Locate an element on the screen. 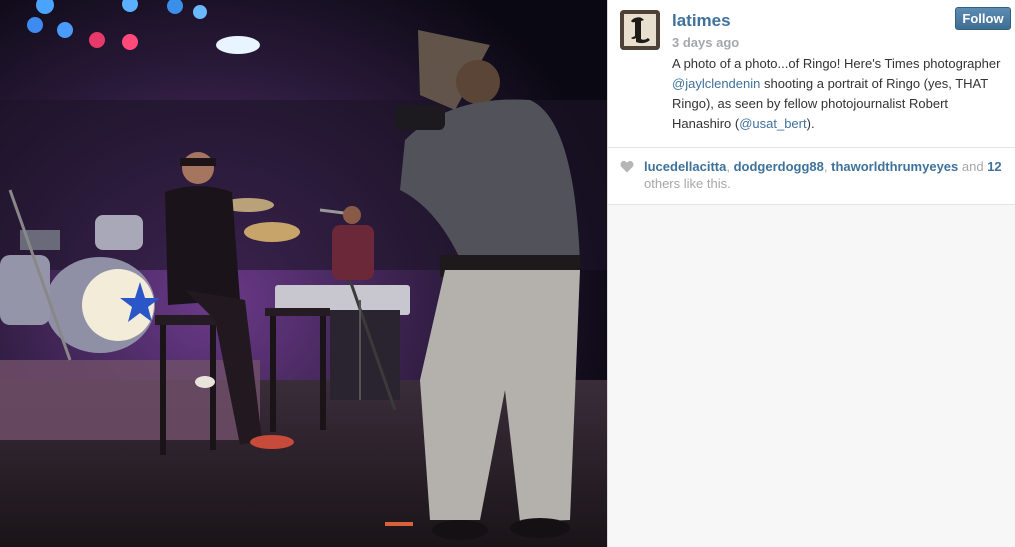 This screenshot has width=1015, height=547. heart-icon is located at coordinates (627, 169).